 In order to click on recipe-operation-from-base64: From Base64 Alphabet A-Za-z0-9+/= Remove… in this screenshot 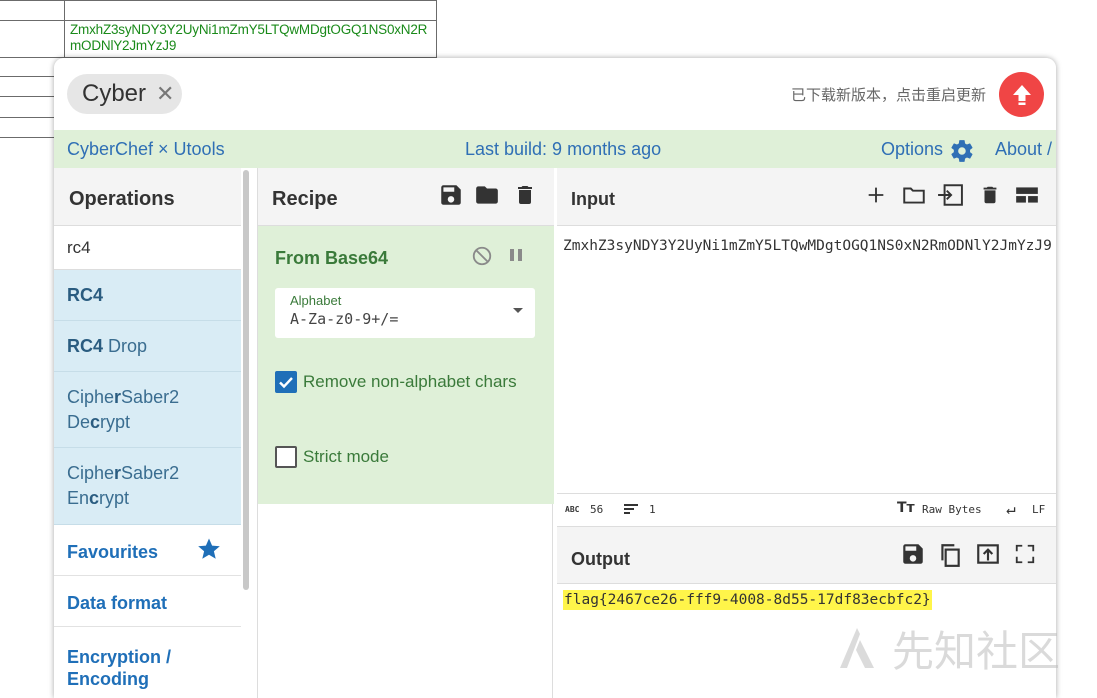, I will do `click(406, 365)`.